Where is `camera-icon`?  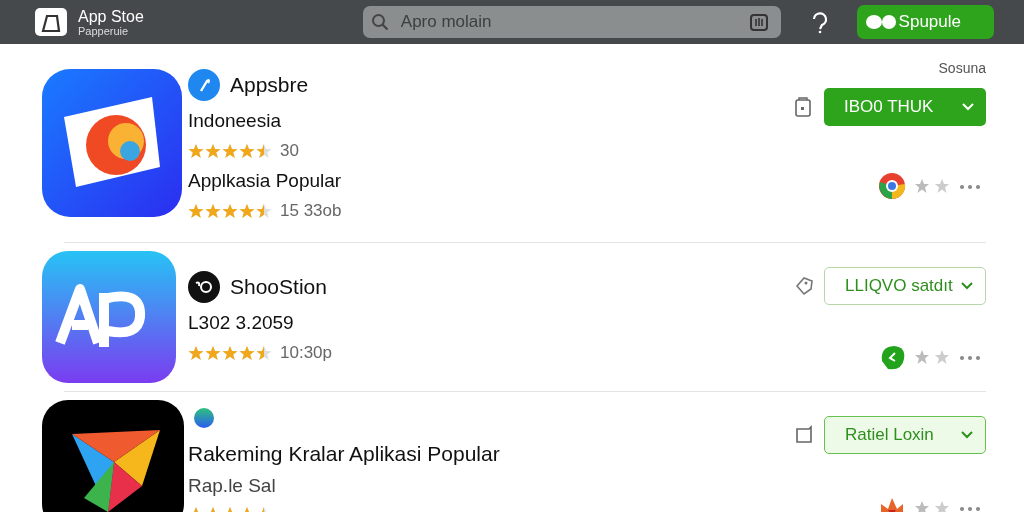 camera-icon is located at coordinates (758, 22).